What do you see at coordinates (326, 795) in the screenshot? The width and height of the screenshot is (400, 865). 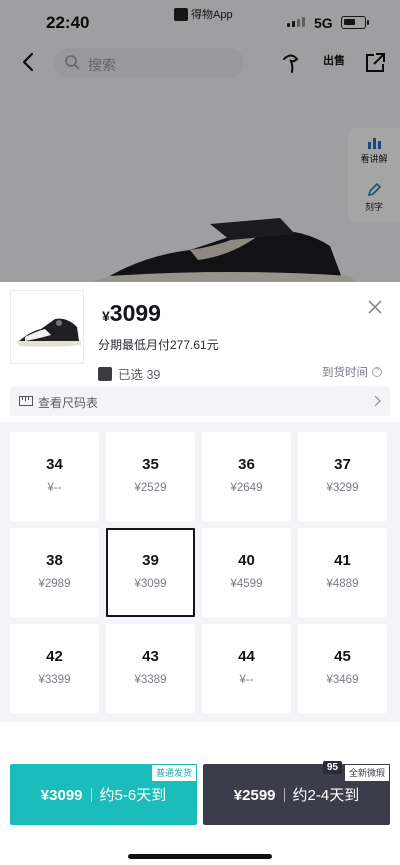 I see `buy-eta: 约2-4天到` at bounding box center [326, 795].